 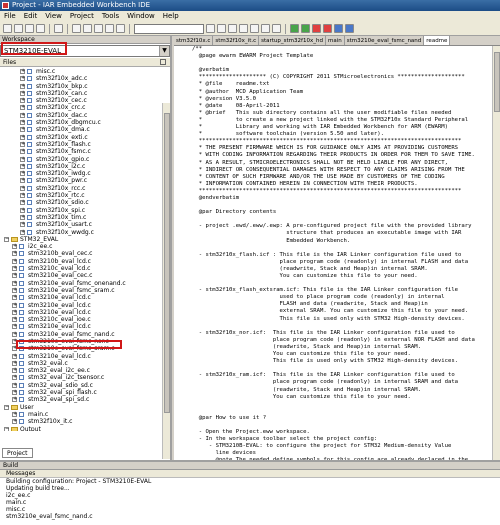 I want to click on download-debug-icon, so click(x=349, y=28).